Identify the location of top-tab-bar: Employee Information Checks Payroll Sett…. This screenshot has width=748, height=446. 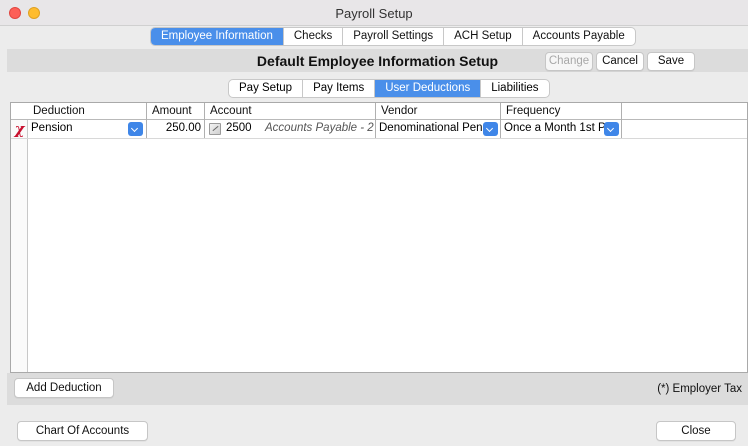
(393, 36).